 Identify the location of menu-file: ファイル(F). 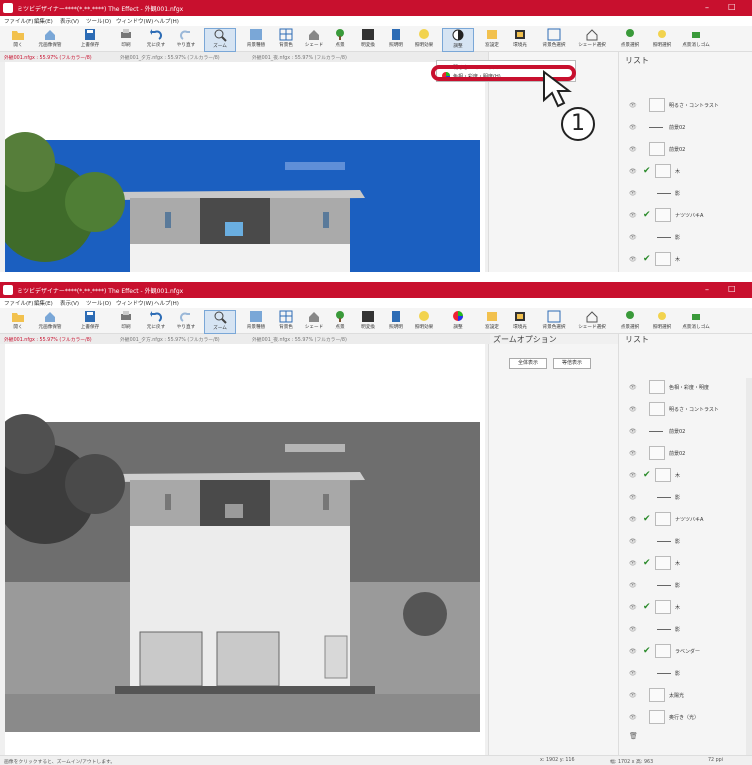
(18, 21).